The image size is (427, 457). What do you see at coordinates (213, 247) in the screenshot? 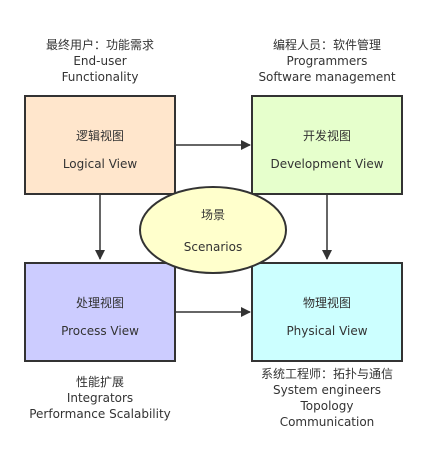
I see `scenarios-en: Scenarios` at bounding box center [213, 247].